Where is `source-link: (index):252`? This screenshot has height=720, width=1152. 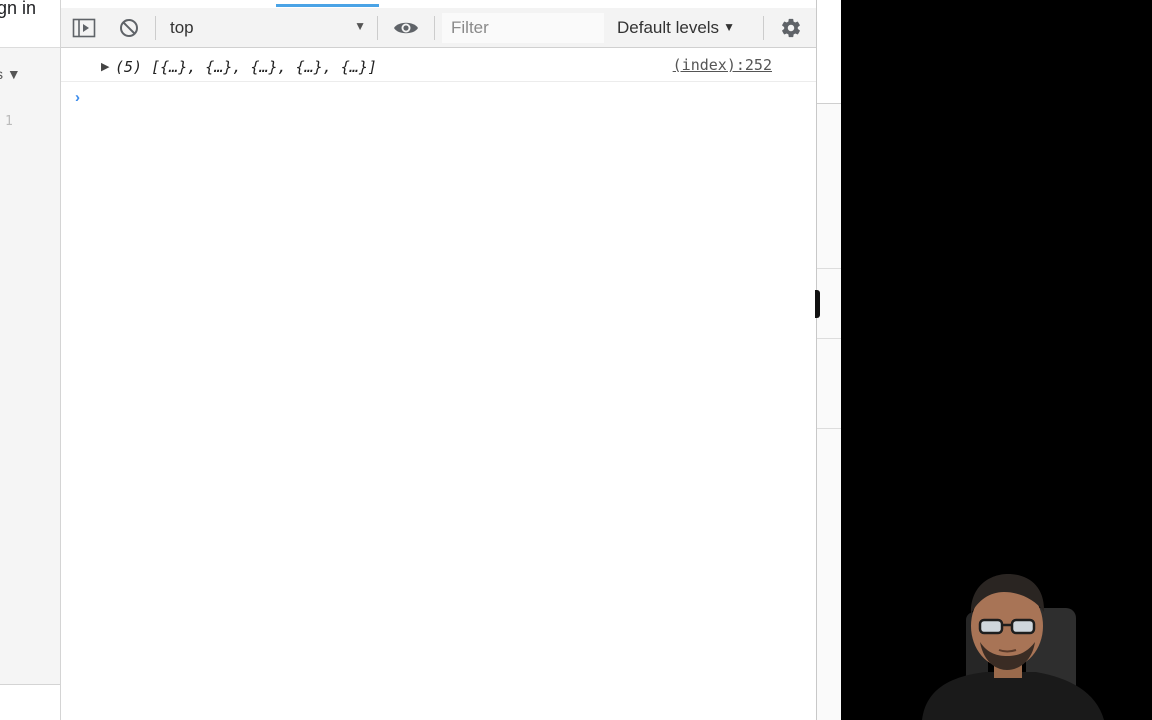 source-link: (index):252 is located at coordinates (722, 65).